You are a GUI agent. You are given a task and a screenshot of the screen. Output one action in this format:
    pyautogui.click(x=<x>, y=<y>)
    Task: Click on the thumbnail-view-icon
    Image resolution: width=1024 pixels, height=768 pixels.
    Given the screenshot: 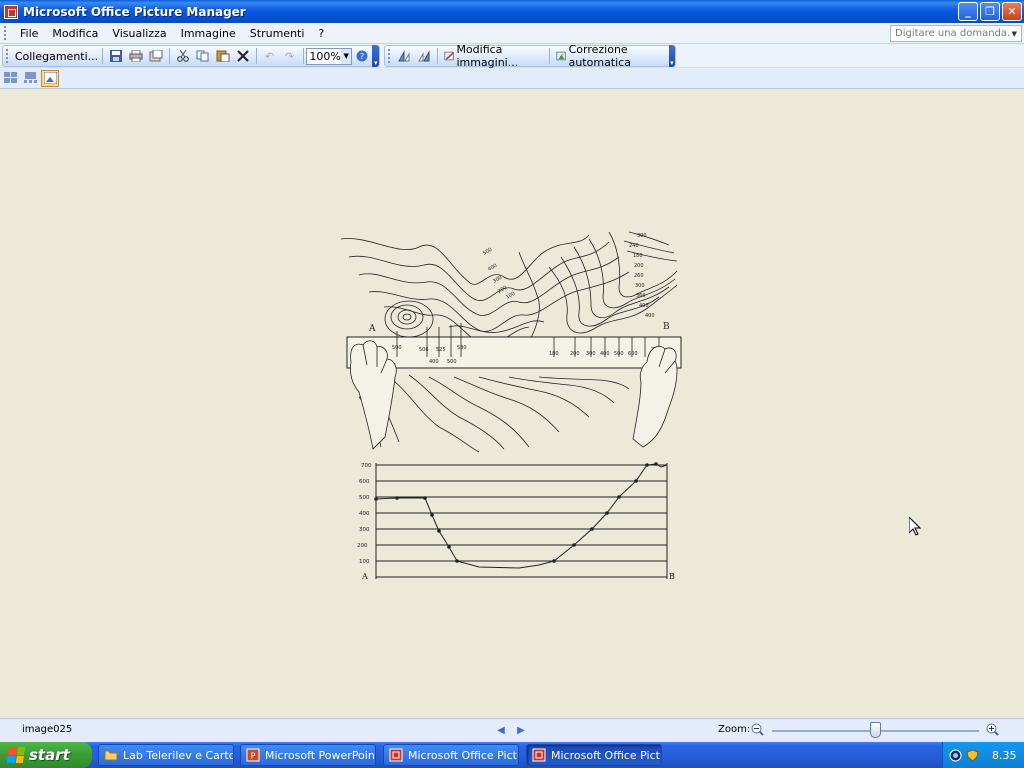 What is the action you would take?
    pyautogui.click(x=10, y=77)
    